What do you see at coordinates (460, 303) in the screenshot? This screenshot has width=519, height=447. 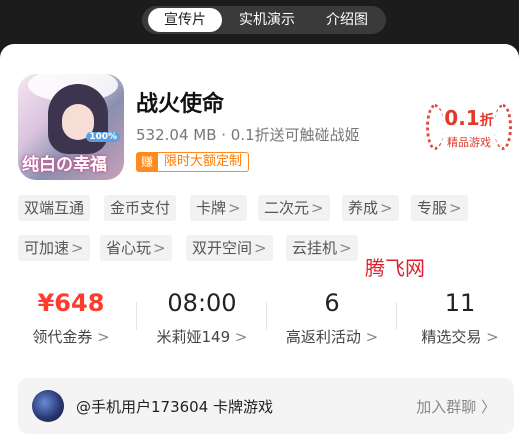 I see `stat-trades-value: 11` at bounding box center [460, 303].